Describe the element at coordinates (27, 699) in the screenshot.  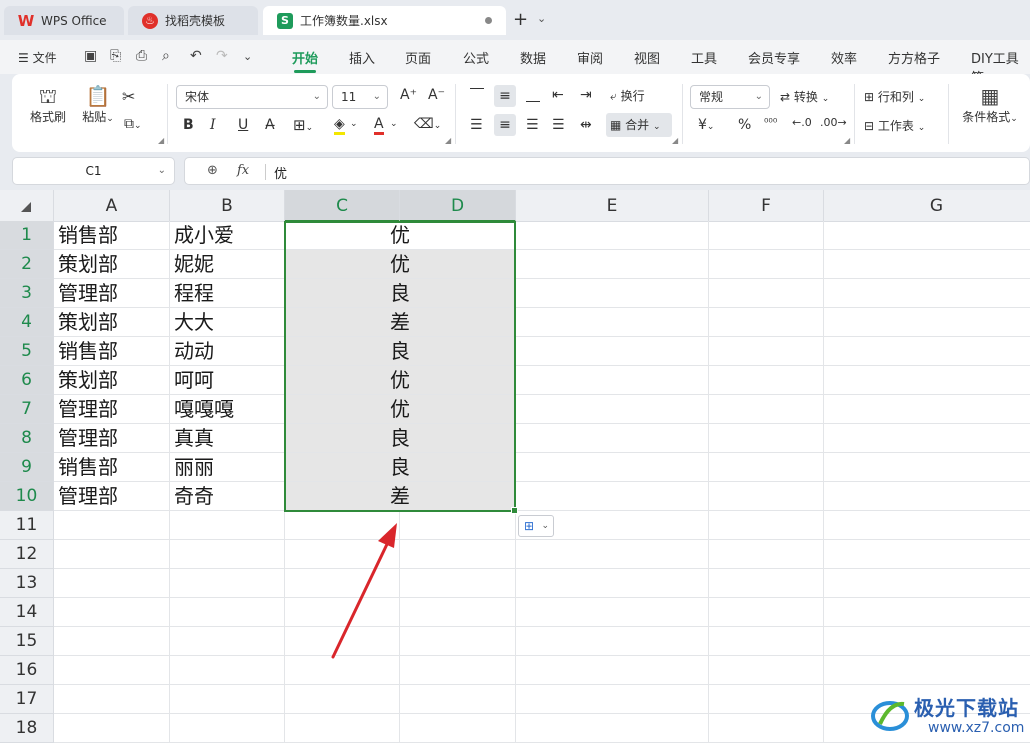
I see `row-header-17: 17` at that location.